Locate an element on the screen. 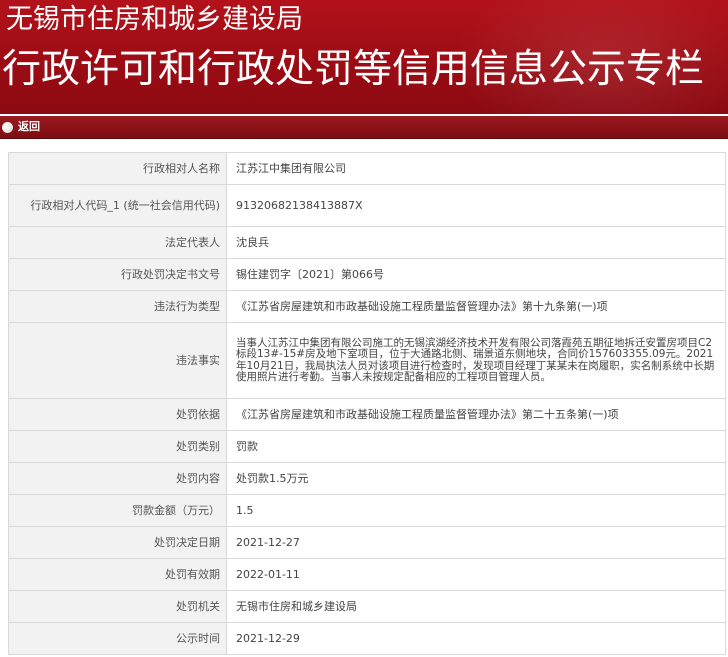 This screenshot has width=728, height=657. table-row: 公示时间 2021-12-29 is located at coordinates (367, 638).